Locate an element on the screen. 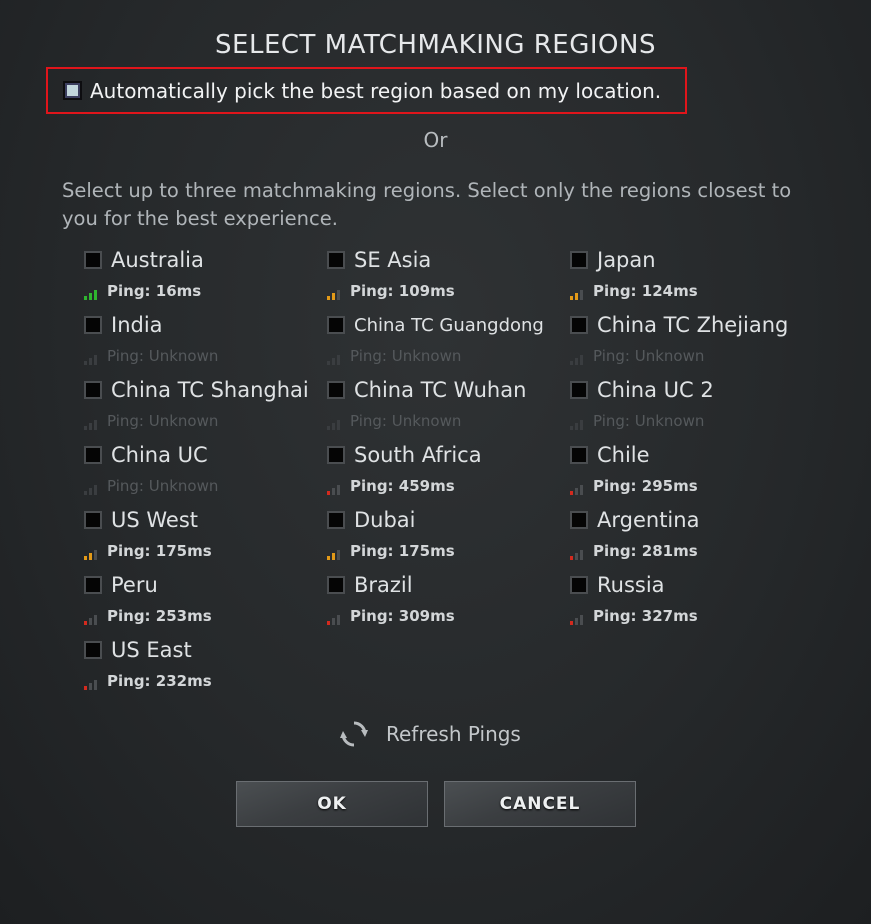  region-name: Dubai is located at coordinates (385, 520).